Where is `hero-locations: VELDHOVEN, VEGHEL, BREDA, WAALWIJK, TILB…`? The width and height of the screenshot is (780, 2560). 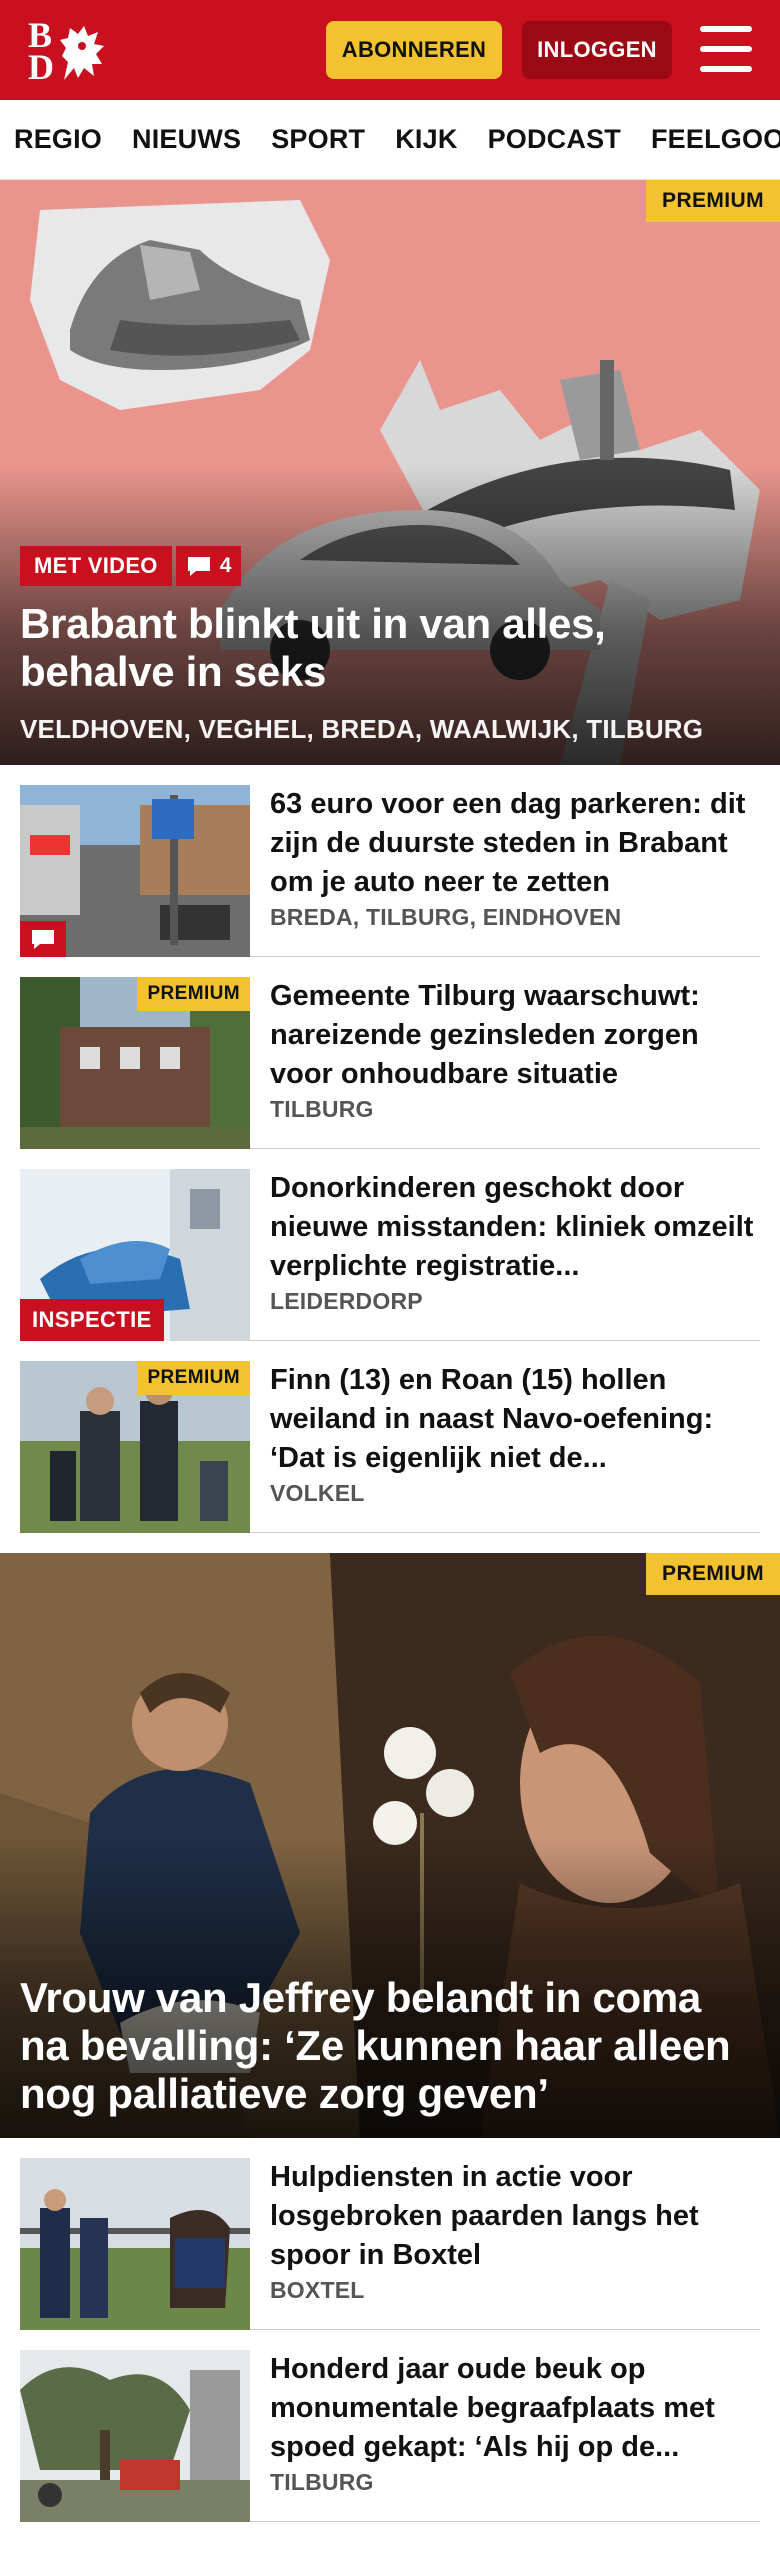
hero-locations: VELDHOVEN, VEGHEL, BREDA, WAALWIJK, TILB… is located at coordinates (362, 729).